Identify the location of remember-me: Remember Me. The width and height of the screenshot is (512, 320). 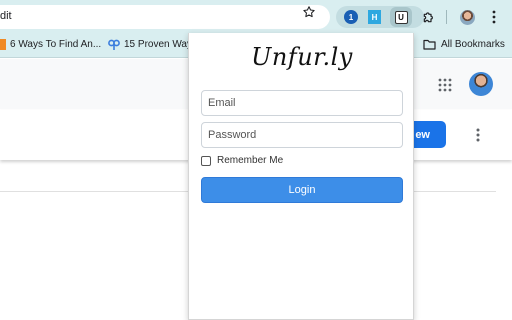
(242, 160).